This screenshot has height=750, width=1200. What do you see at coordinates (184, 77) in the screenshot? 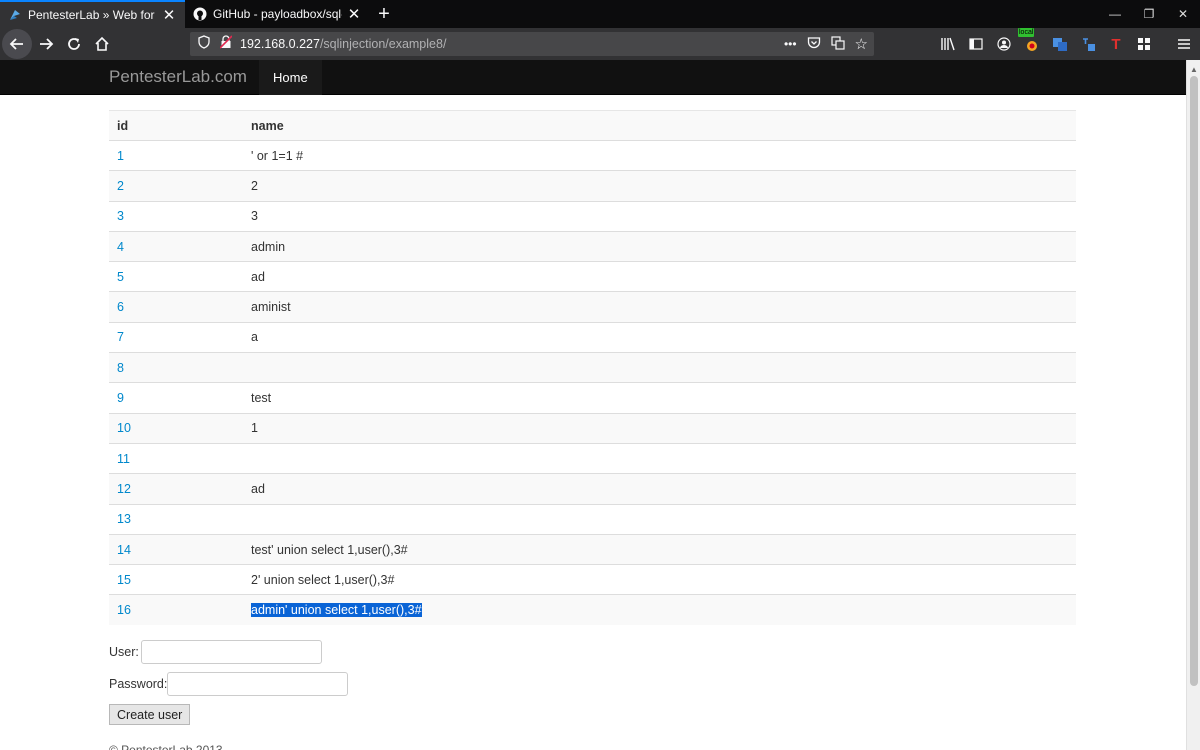
I see `brand-link: PentesterLab.com` at bounding box center [184, 77].